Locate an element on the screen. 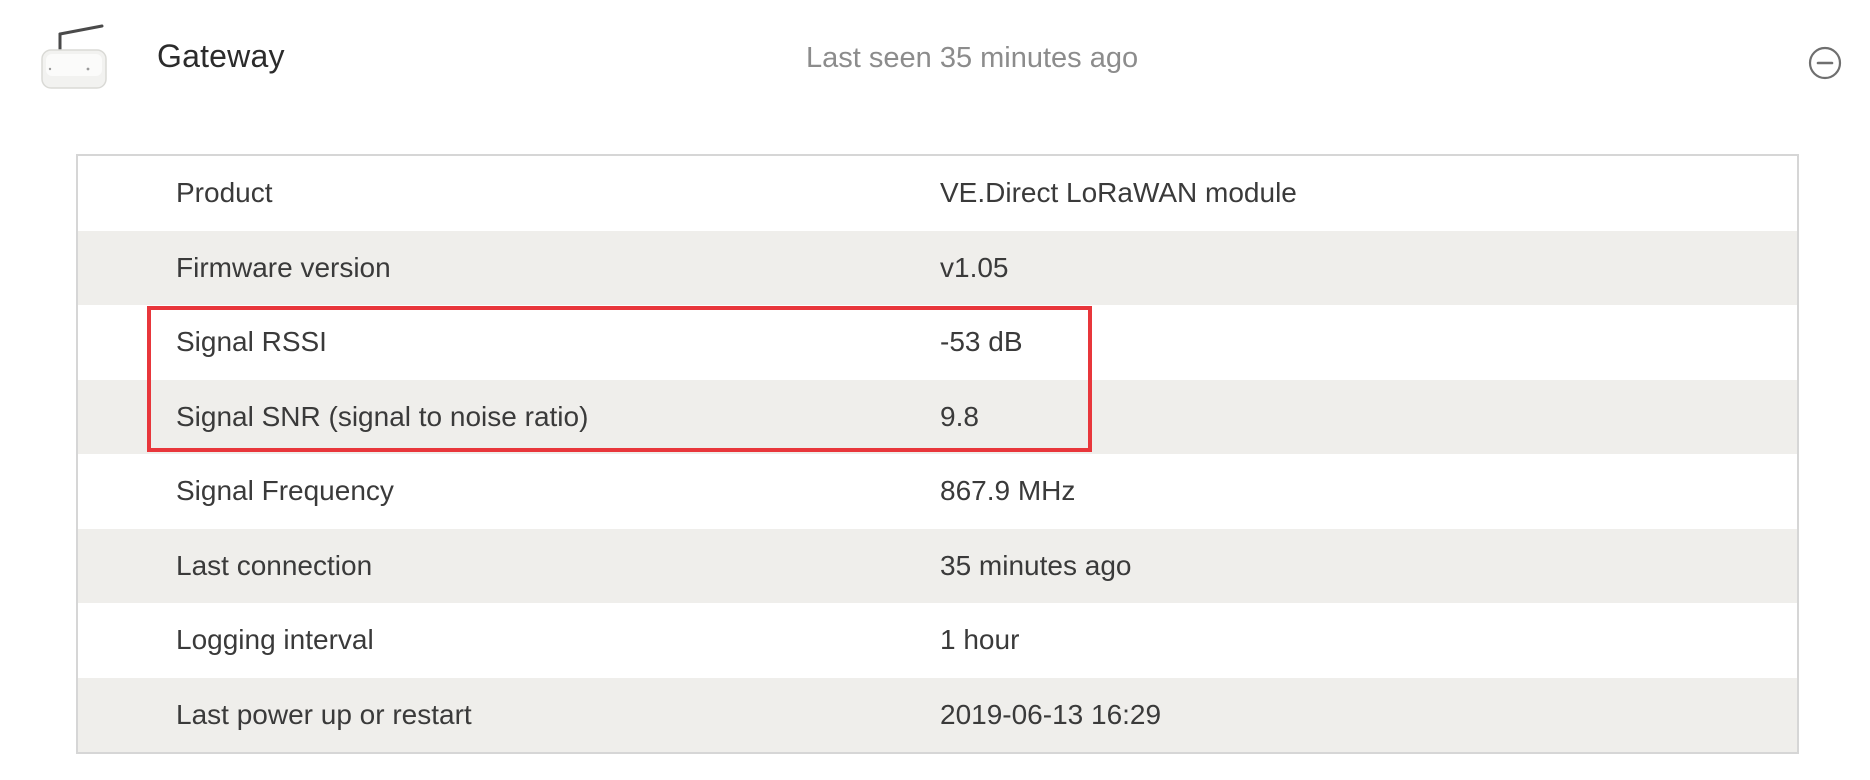 The height and width of the screenshot is (780, 1870). row-label-product: Product is located at coordinates (224, 193).